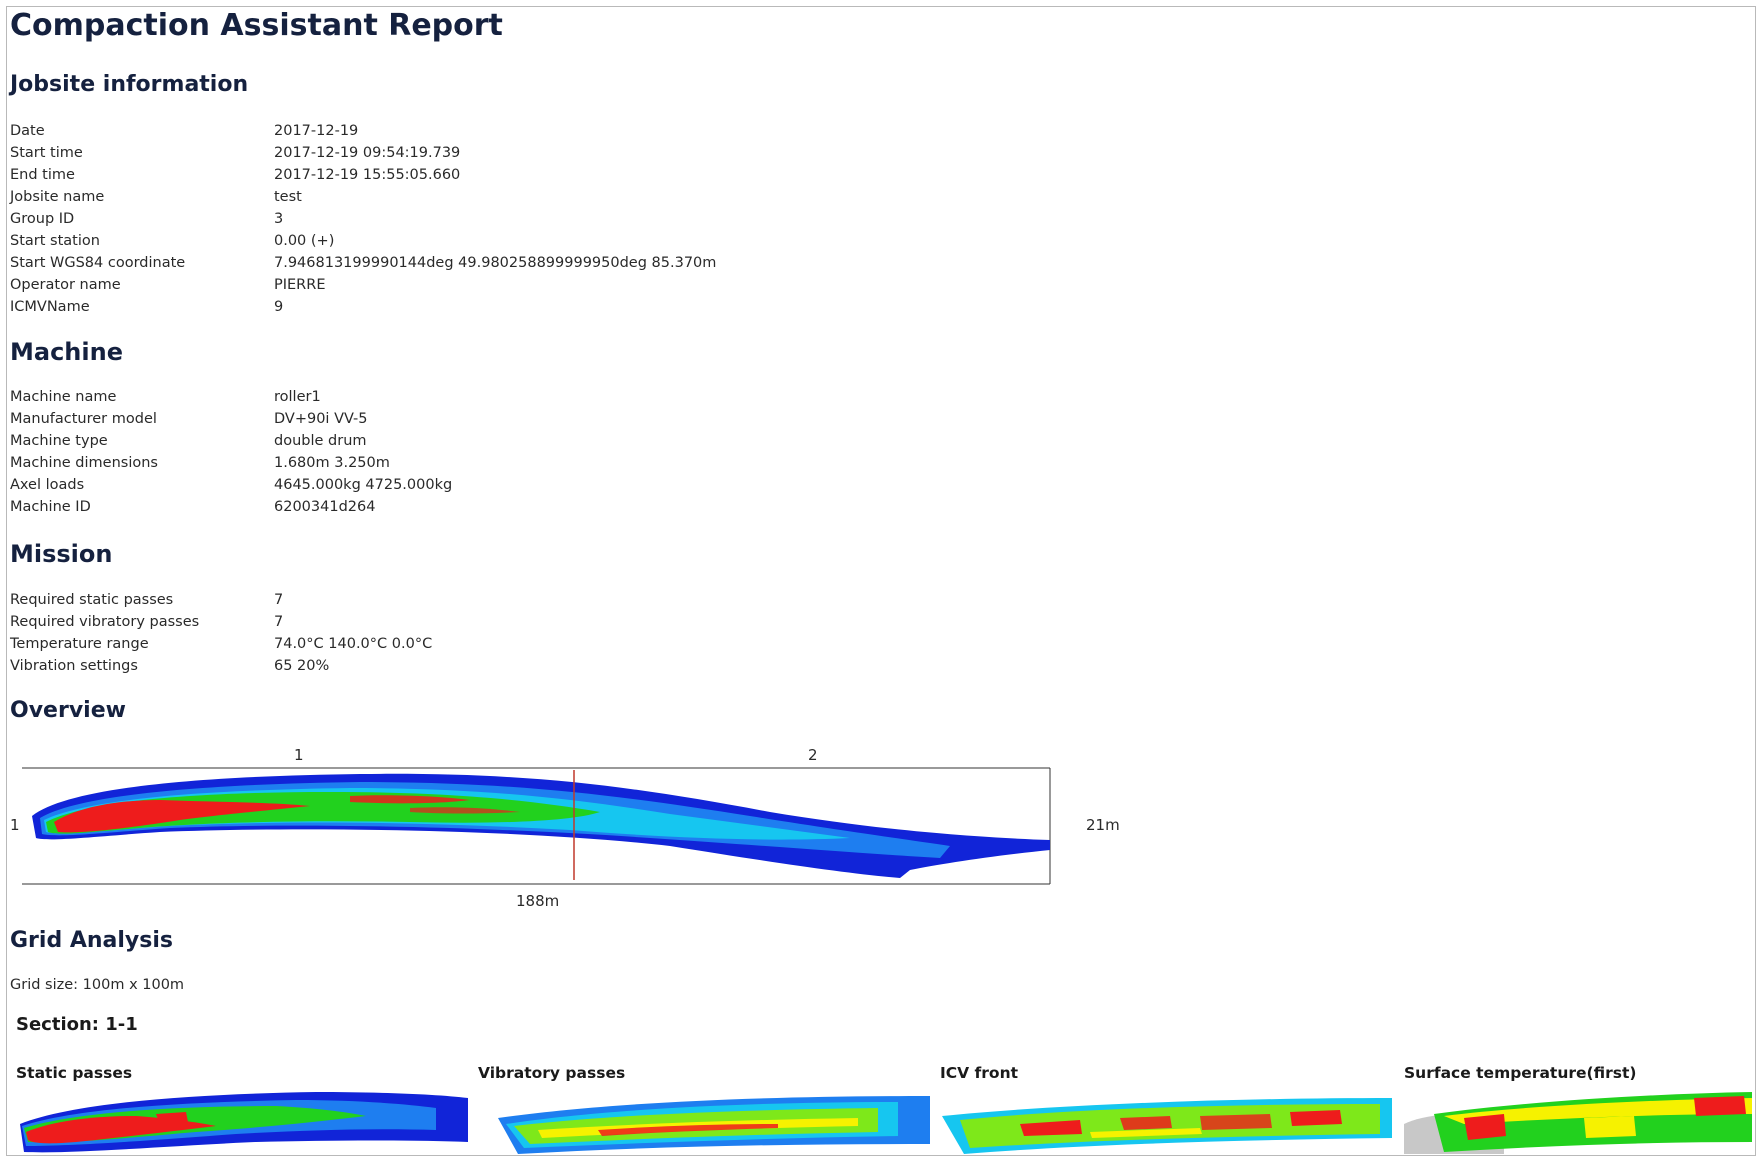  What do you see at coordinates (61, 554) in the screenshot?
I see `mission-heading: Mission` at bounding box center [61, 554].